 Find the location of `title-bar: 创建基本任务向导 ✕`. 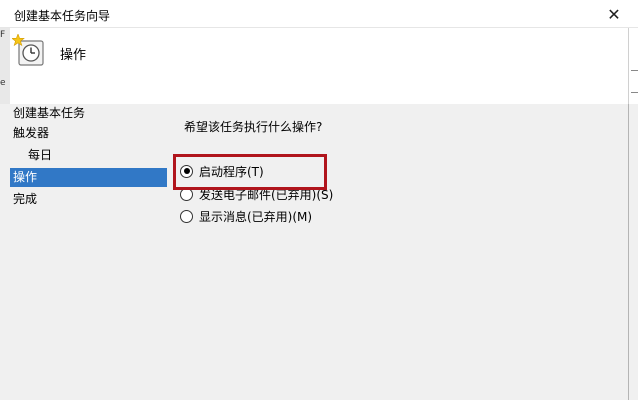

title-bar: 创建基本任务向导 ✕ is located at coordinates (319, 14).